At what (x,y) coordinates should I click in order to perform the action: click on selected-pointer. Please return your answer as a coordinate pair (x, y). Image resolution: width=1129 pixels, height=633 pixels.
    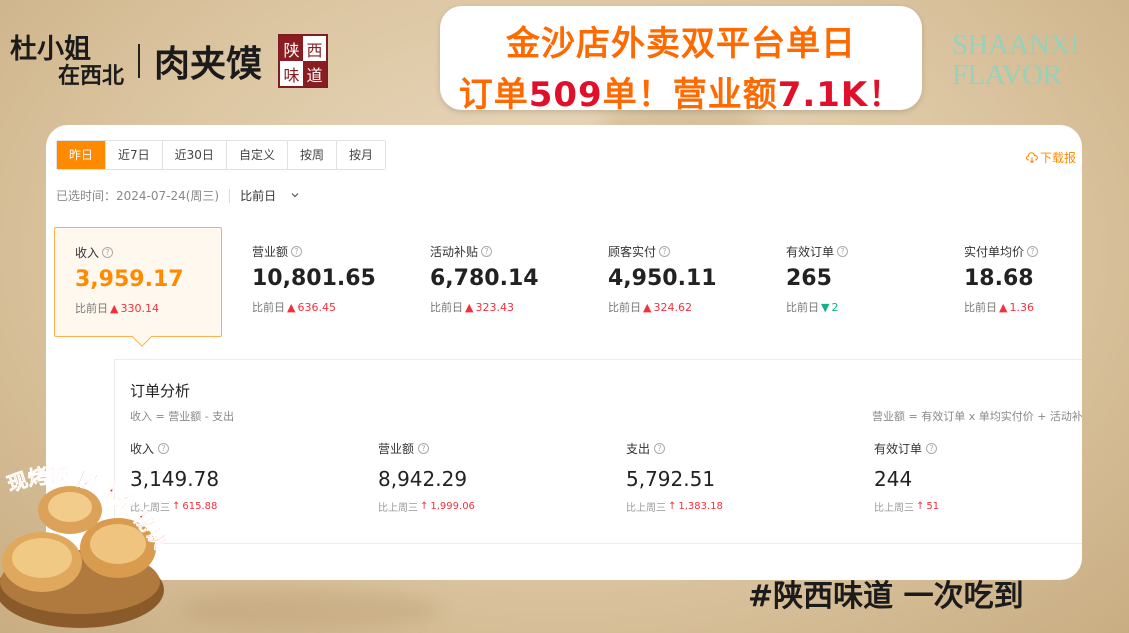
    Looking at the image, I should click on (142, 337).